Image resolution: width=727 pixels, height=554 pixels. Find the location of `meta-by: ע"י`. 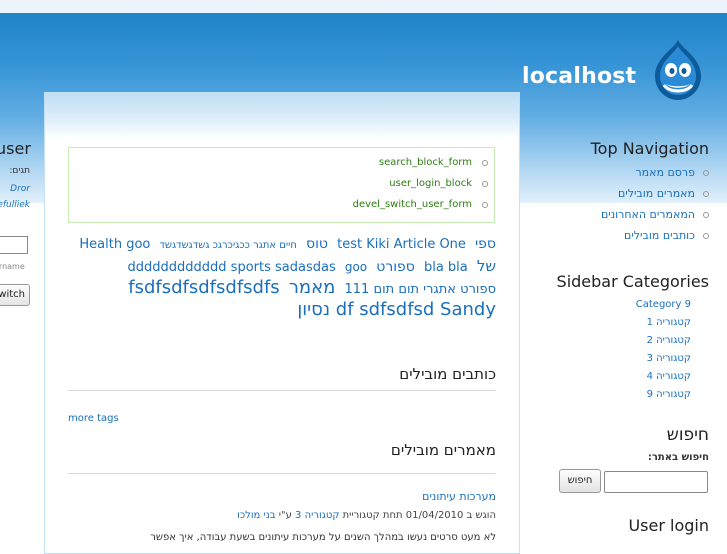

meta-by: ע"י is located at coordinates (285, 515).